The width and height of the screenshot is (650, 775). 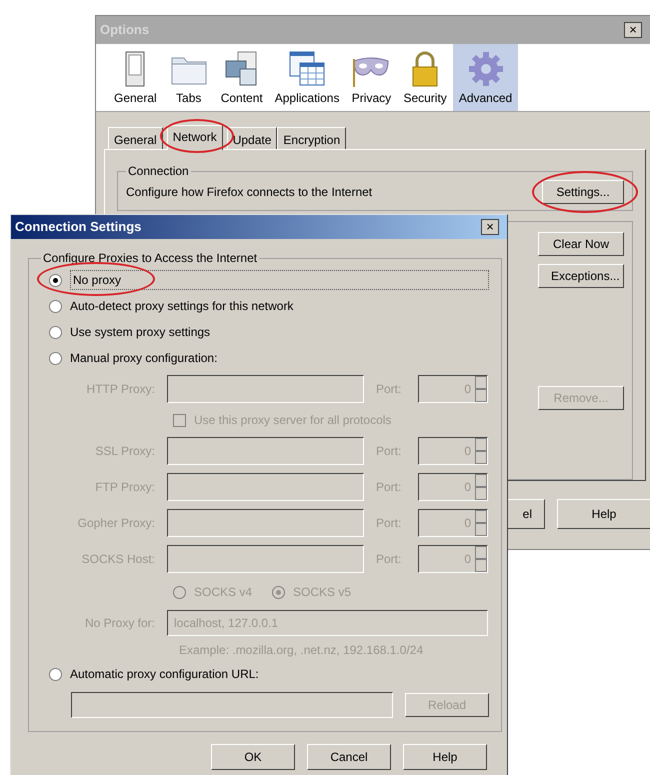 What do you see at coordinates (140, 332) in the screenshot?
I see `radio-label: Use system proxy settings` at bounding box center [140, 332].